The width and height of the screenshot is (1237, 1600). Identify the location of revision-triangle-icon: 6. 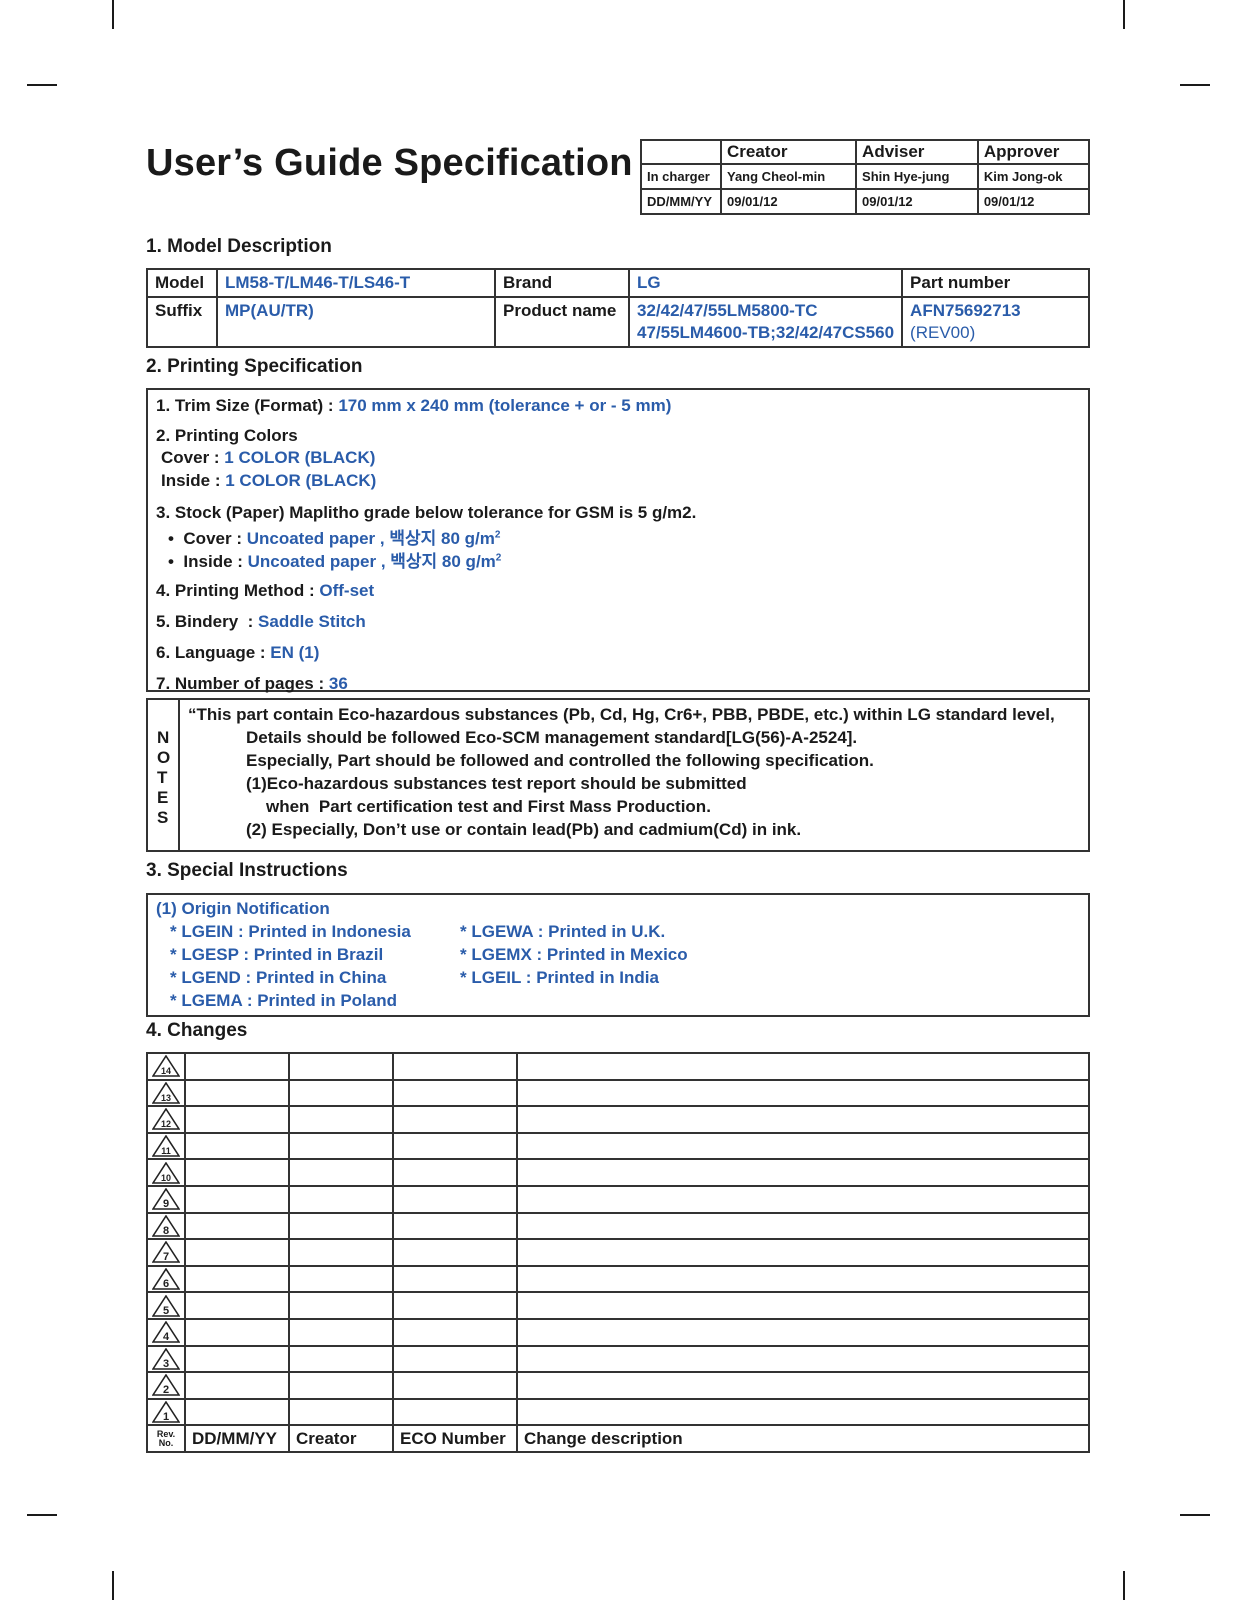
(166, 1279).